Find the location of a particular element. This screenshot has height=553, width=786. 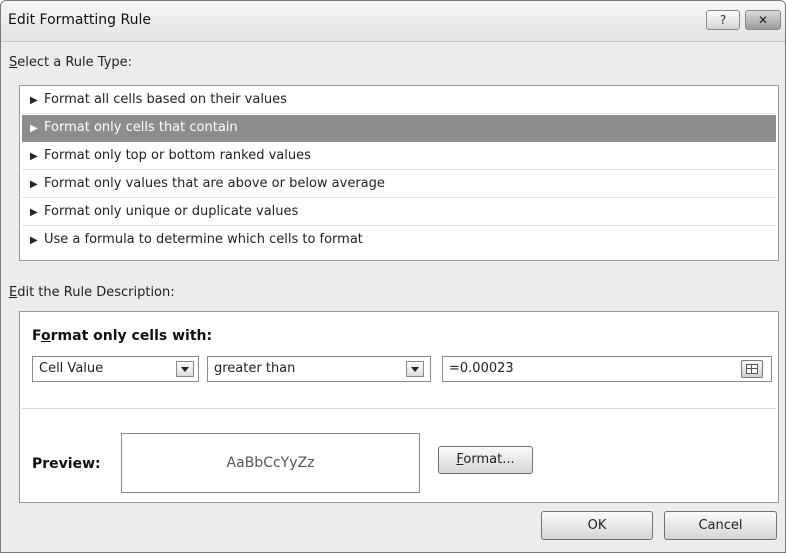

value-text: =0.00023 is located at coordinates (481, 368).